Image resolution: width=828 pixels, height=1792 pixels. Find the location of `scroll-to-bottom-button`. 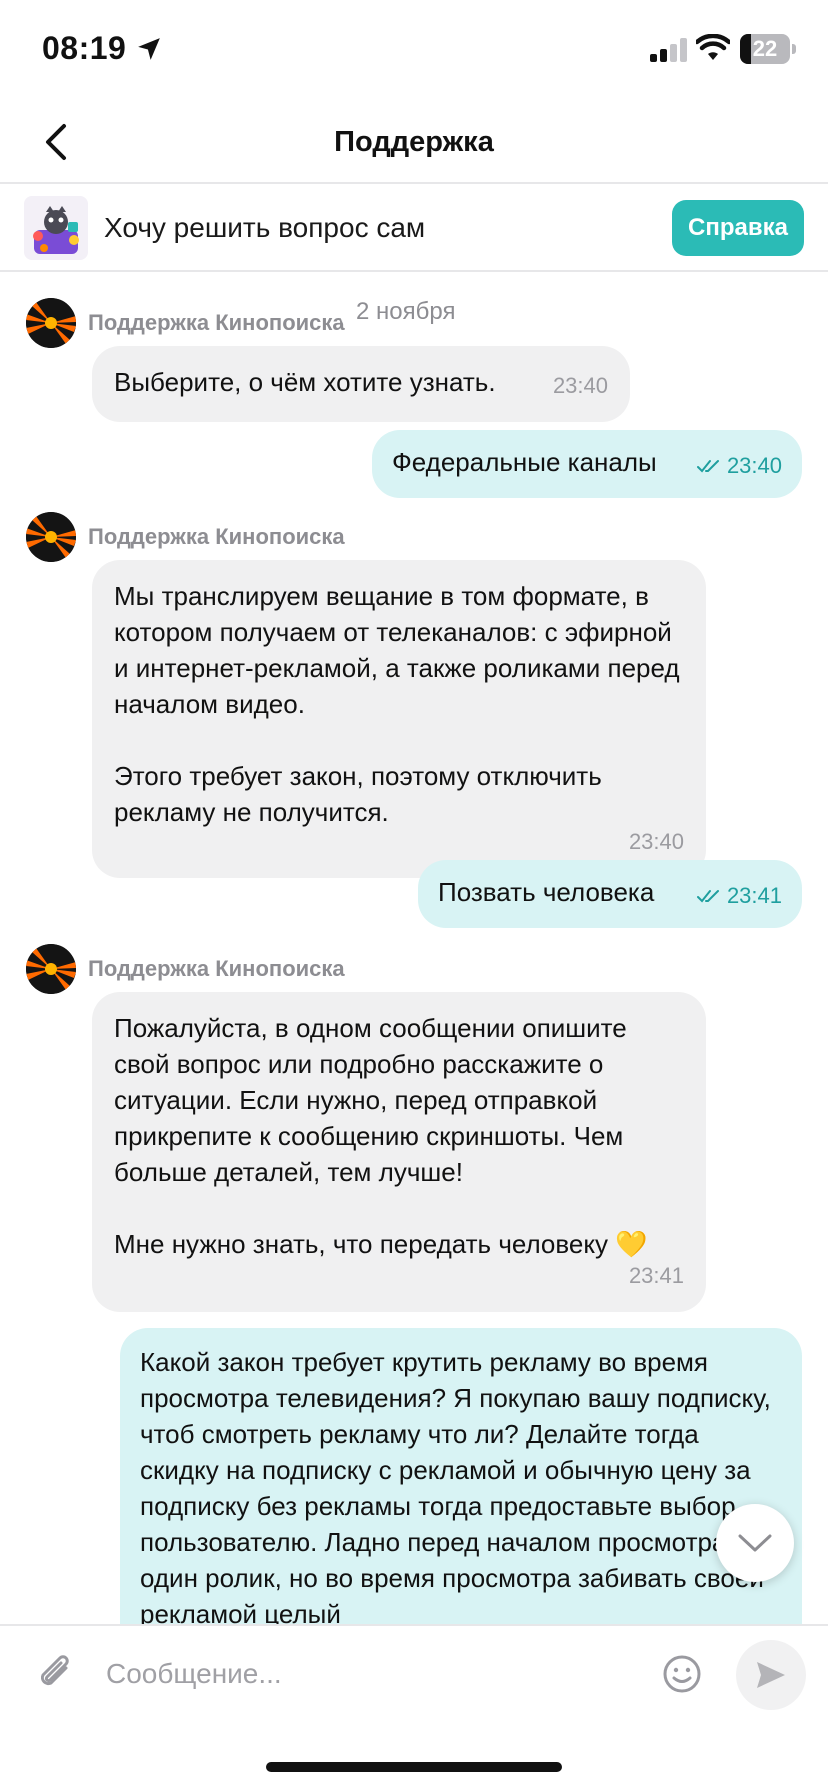

scroll-to-bottom-button is located at coordinates (755, 1543).